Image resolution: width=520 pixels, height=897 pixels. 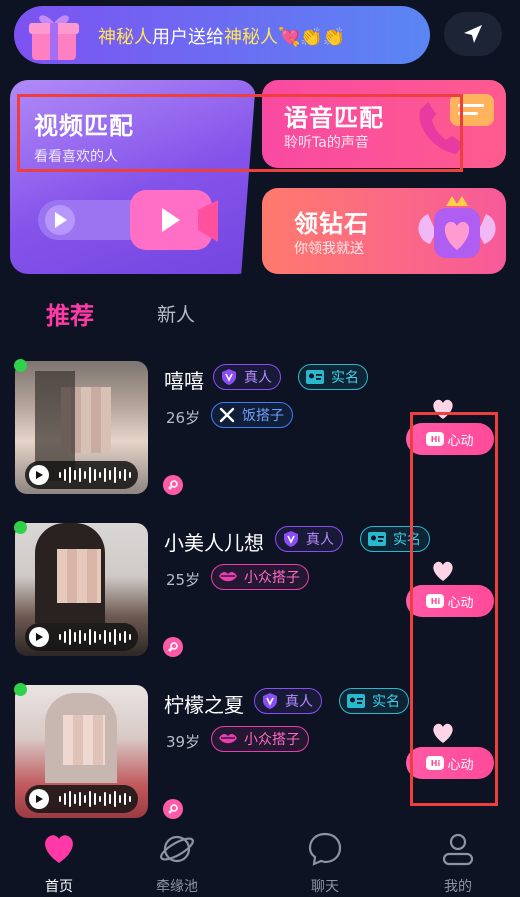 I want to click on video-match-title: 视频匹配, so click(x=84, y=126).